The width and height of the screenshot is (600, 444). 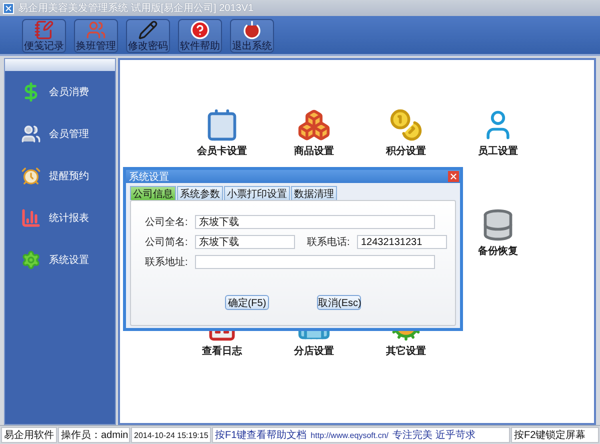 I want to click on help-hint: 按F1键查看帮助文档, so click(x=261, y=435).